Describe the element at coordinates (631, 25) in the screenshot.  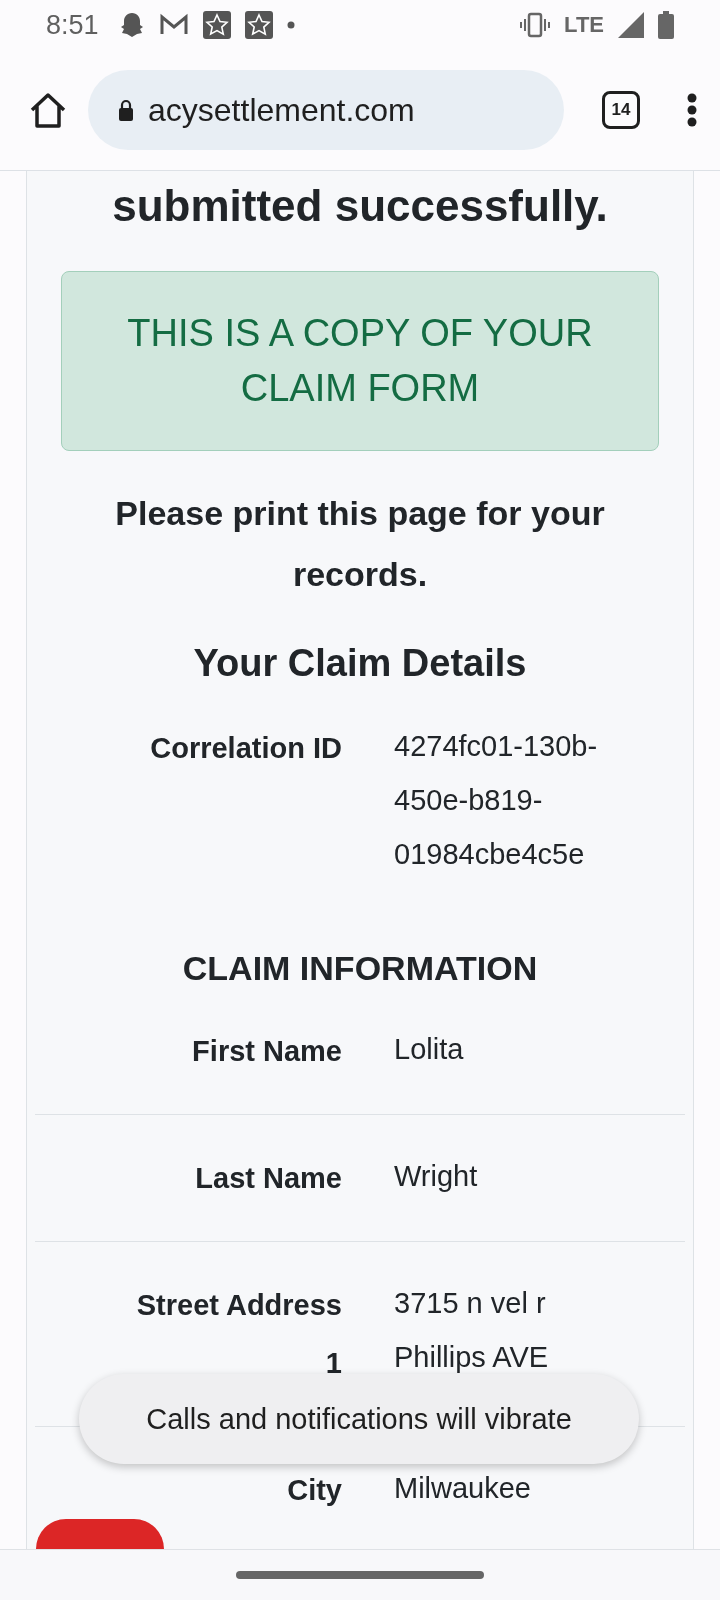
I see `signal-icon` at that location.